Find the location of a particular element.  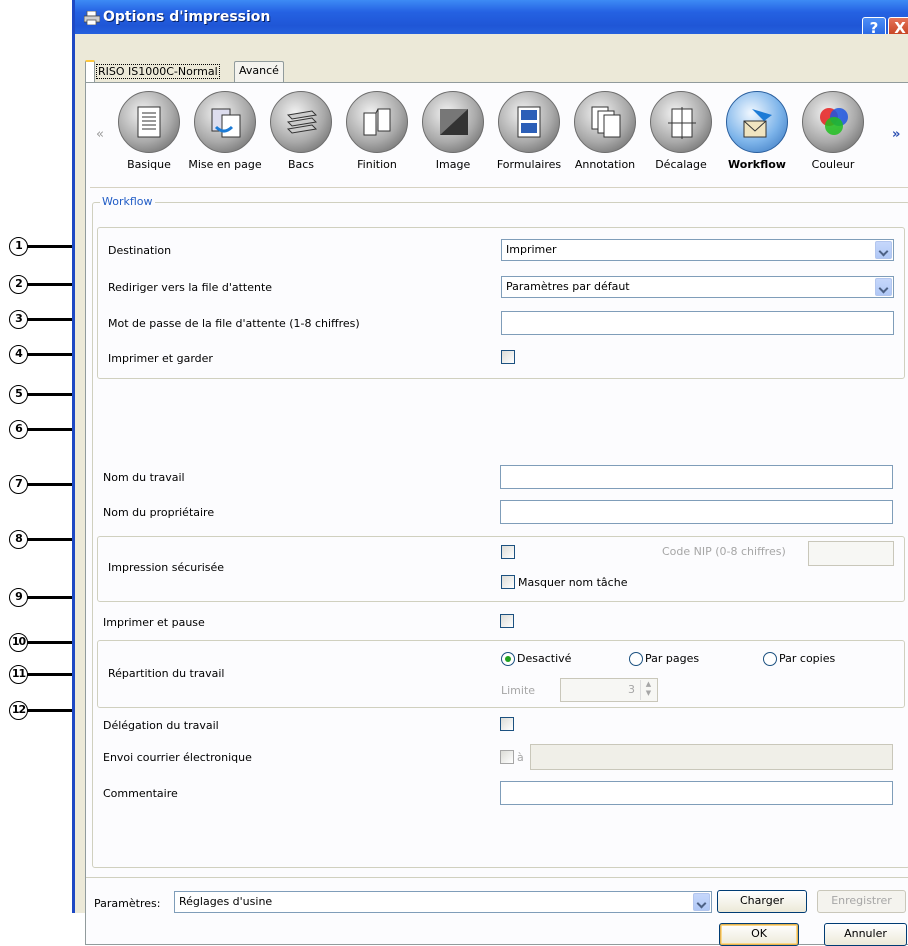

settings-label: Paramètres: is located at coordinates (127, 903).